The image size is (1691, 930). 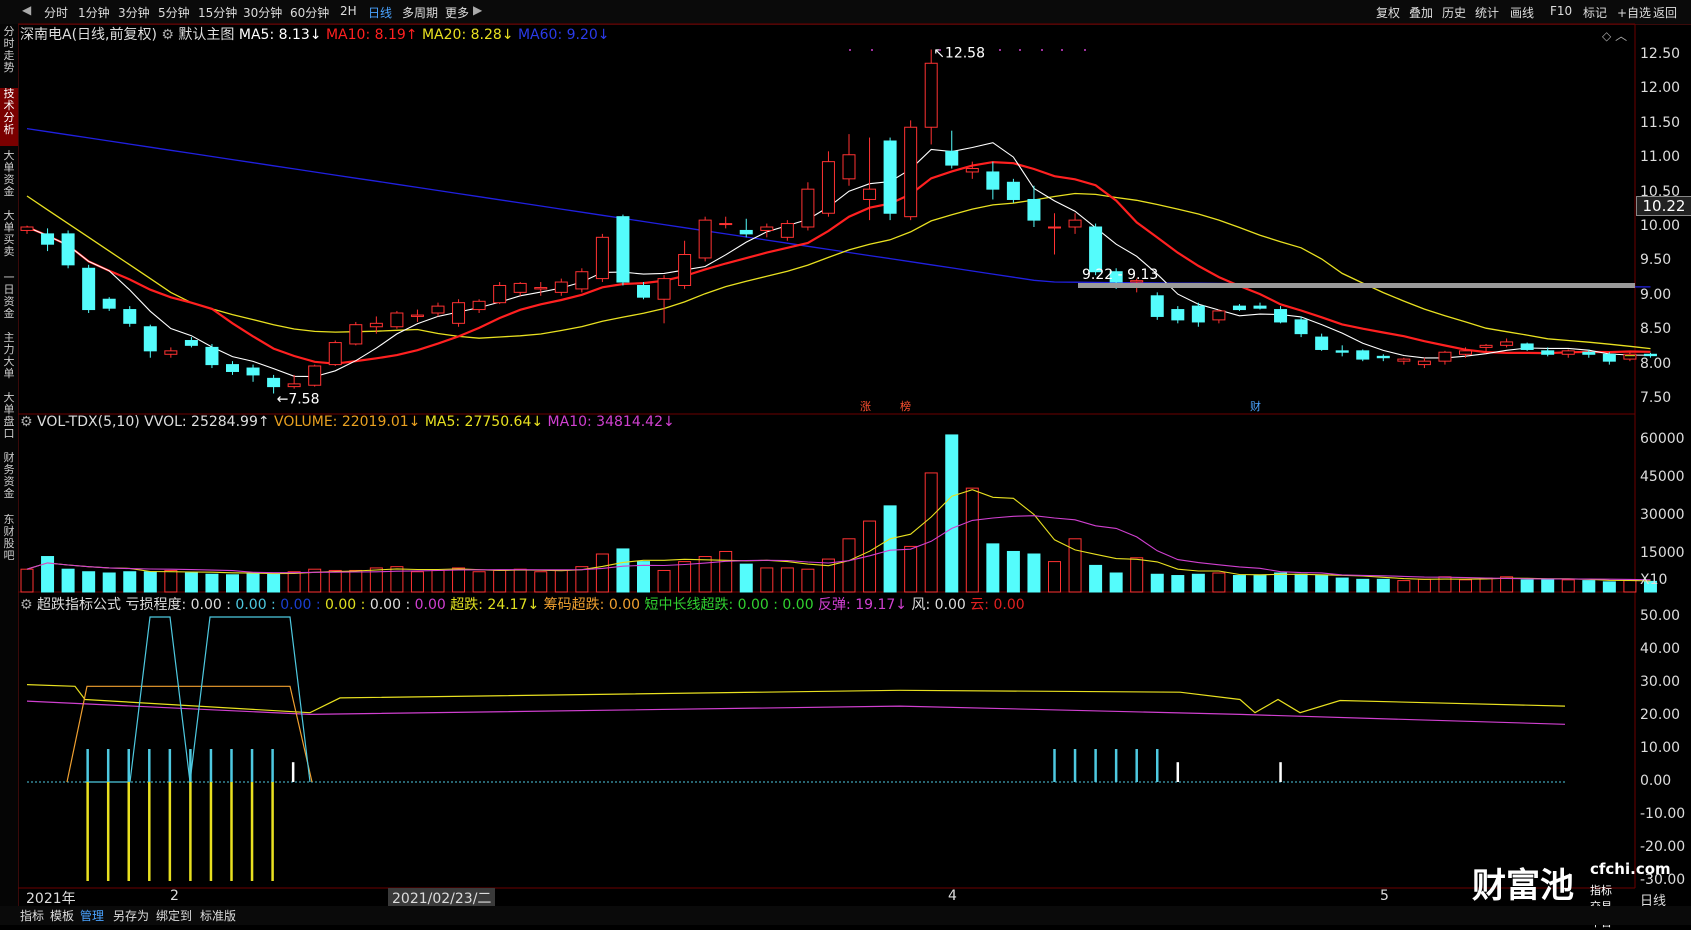 What do you see at coordinates (32, 915) in the screenshot?
I see `bottom-tab-0: 指标` at bounding box center [32, 915].